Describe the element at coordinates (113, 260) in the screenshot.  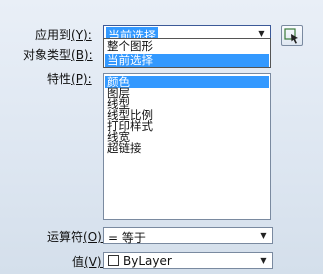
I see `color-swatch` at that location.